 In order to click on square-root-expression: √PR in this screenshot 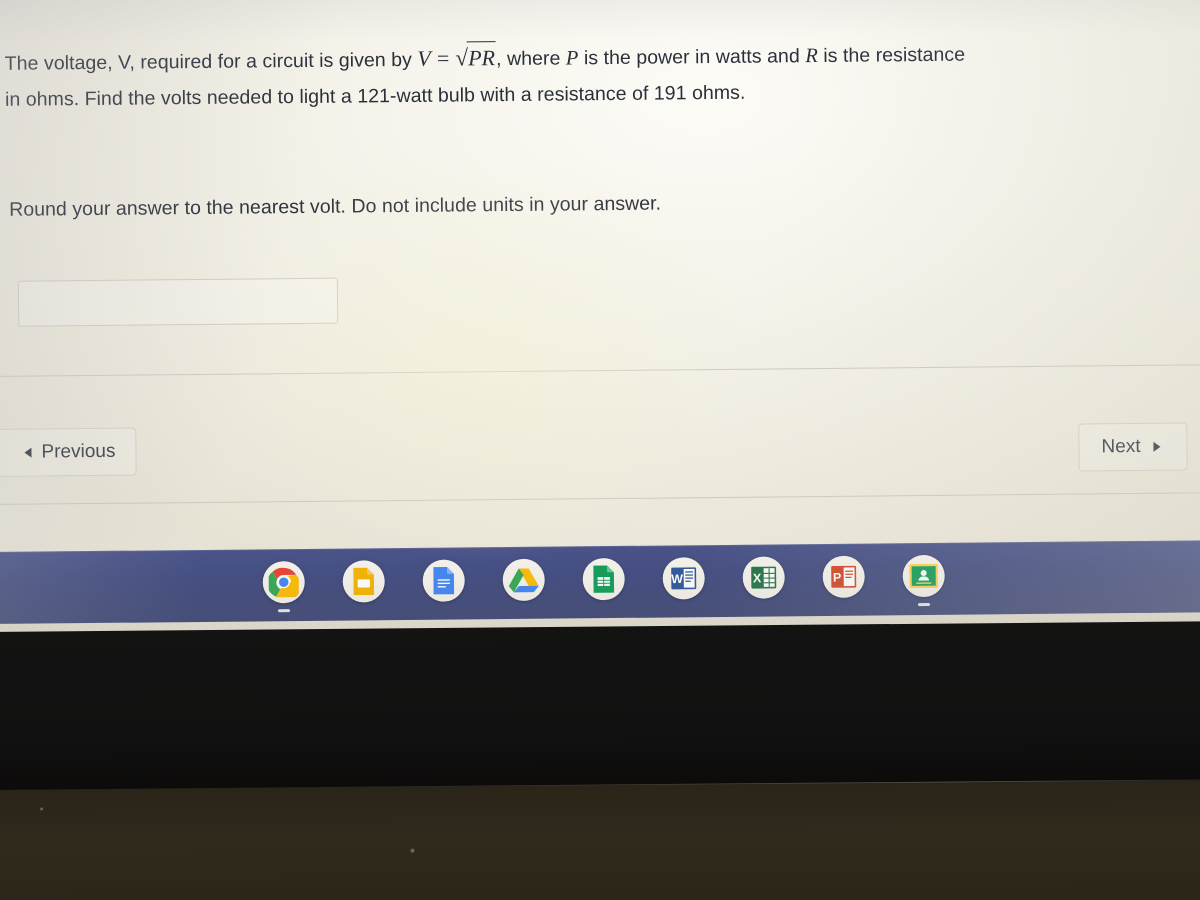, I will do `click(476, 58)`.